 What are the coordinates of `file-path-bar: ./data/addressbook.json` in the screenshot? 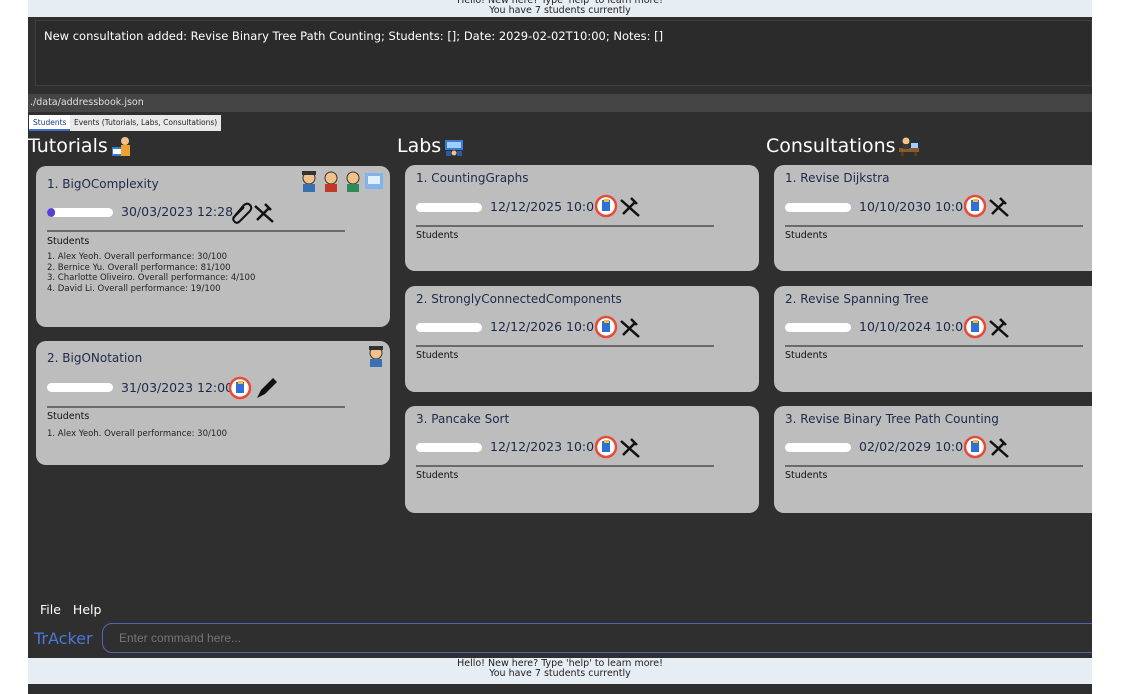 It's located at (560, 103).